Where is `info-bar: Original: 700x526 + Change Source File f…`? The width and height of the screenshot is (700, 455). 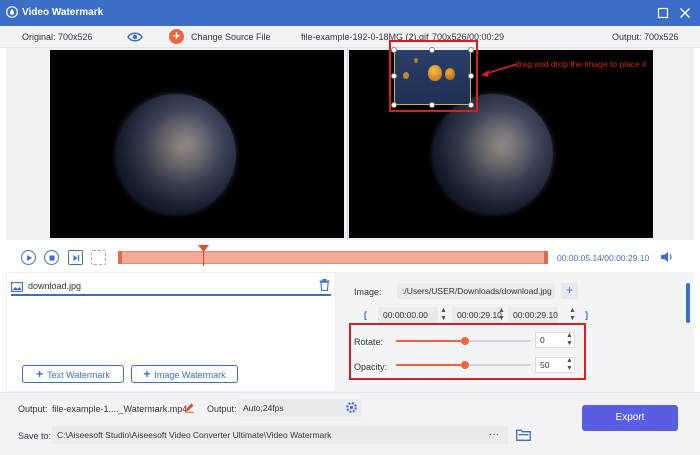
info-bar: Original: 700x526 + Change Source File f… is located at coordinates (350, 37).